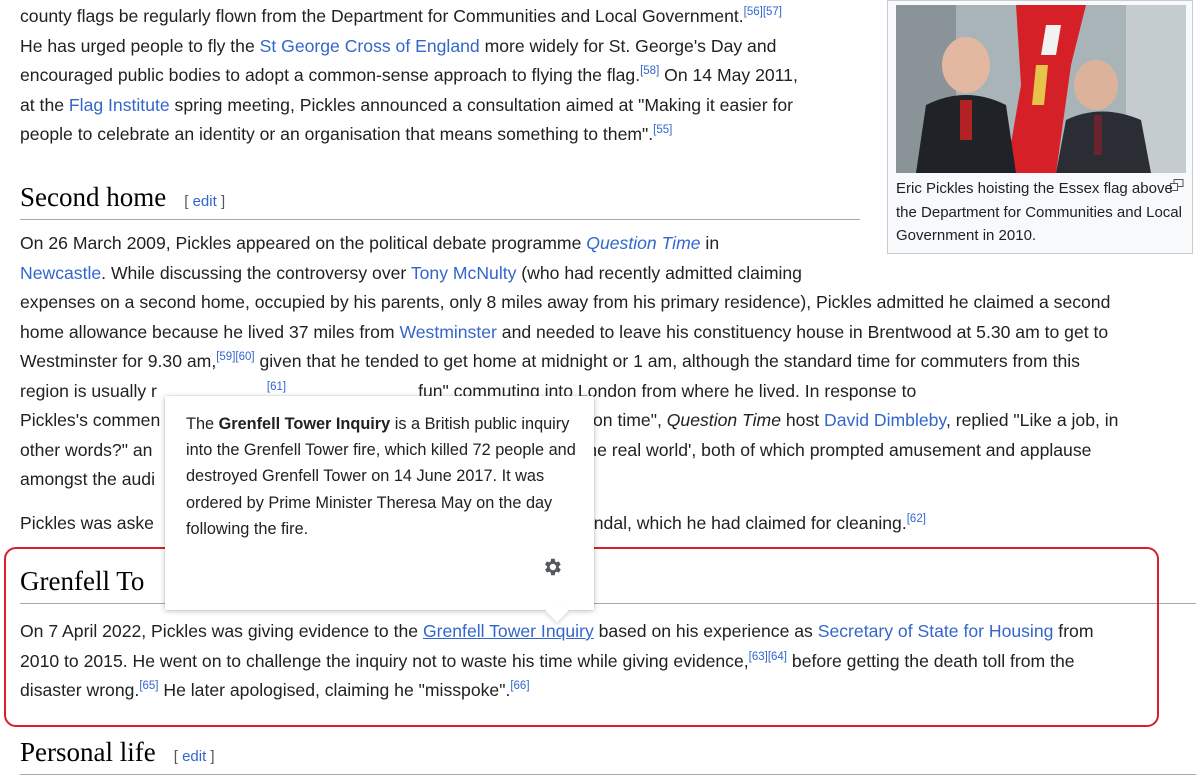 Image resolution: width=1200 pixels, height=781 pixels. I want to click on photo-illustration, so click(1041, 89).